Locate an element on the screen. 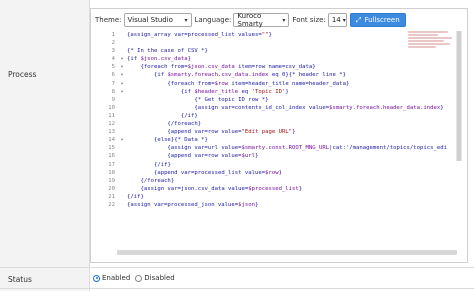 Image resolution: width=474 pixels, height=291 pixels. code-line: {append var=row value=$url} is located at coordinates (292, 156).